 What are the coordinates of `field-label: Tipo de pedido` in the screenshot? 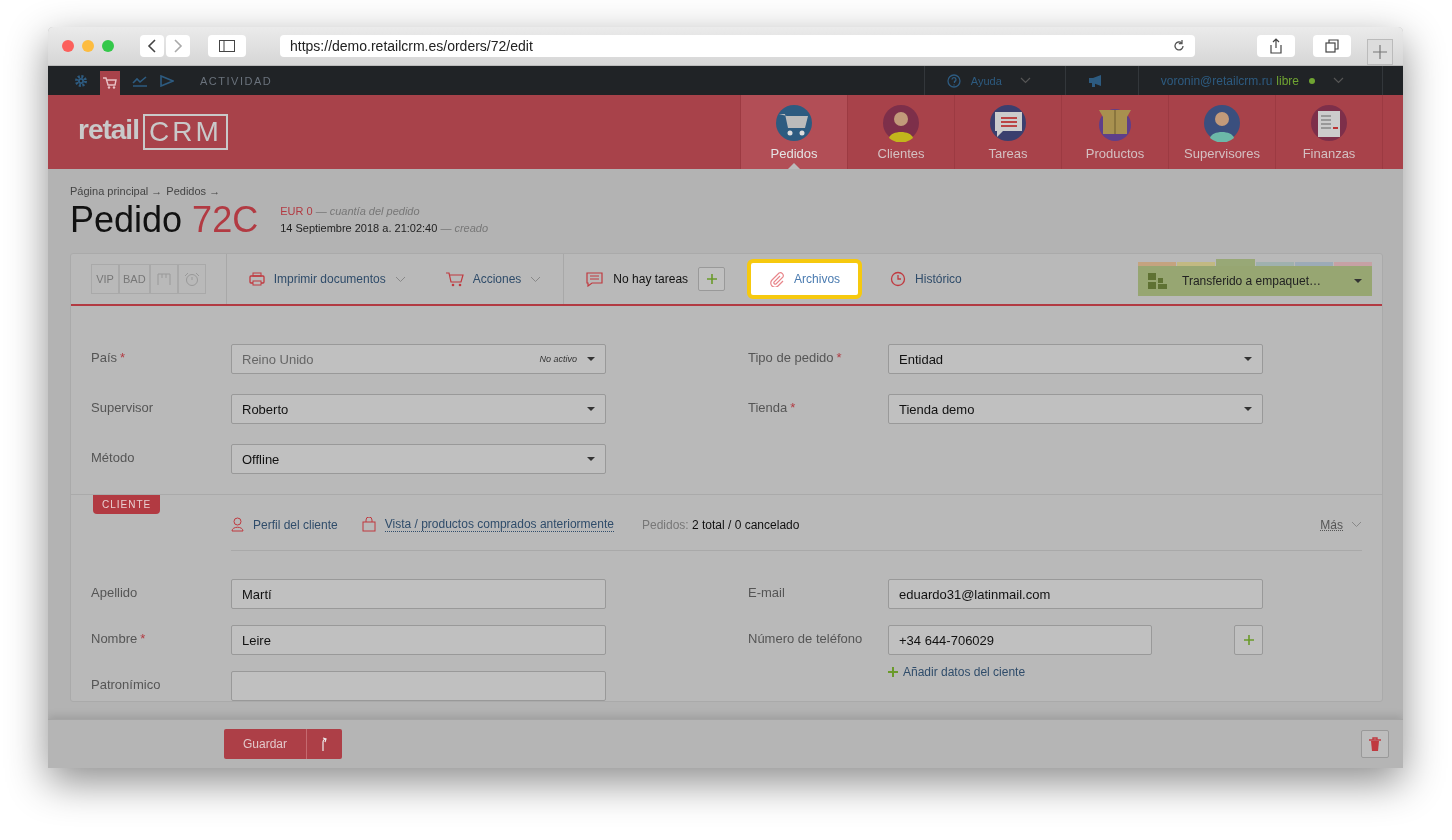 It's located at (791, 357).